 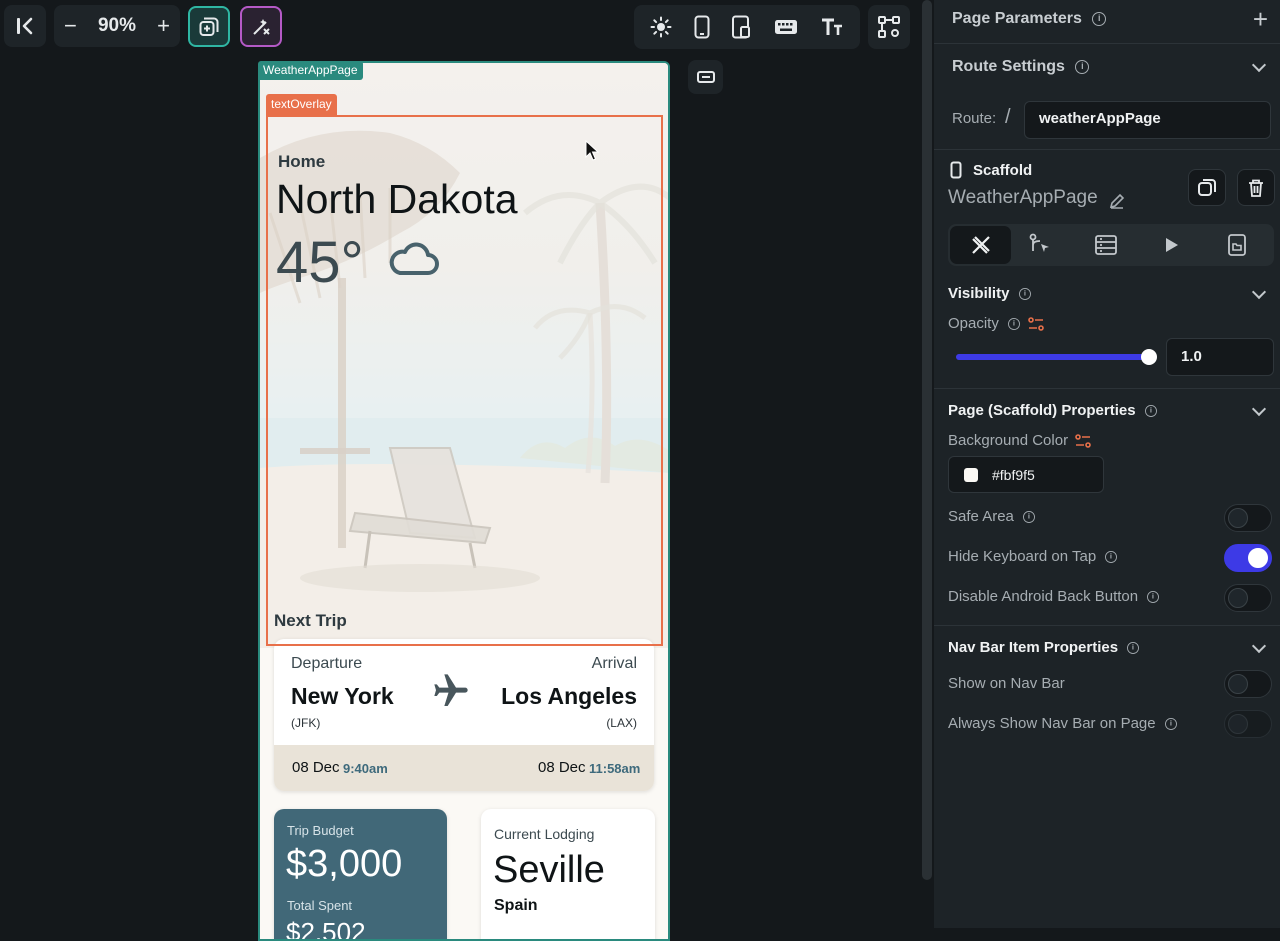 I want to click on hide-keyboard-text: Hide Keyboard on Tap, so click(x=1022, y=556).